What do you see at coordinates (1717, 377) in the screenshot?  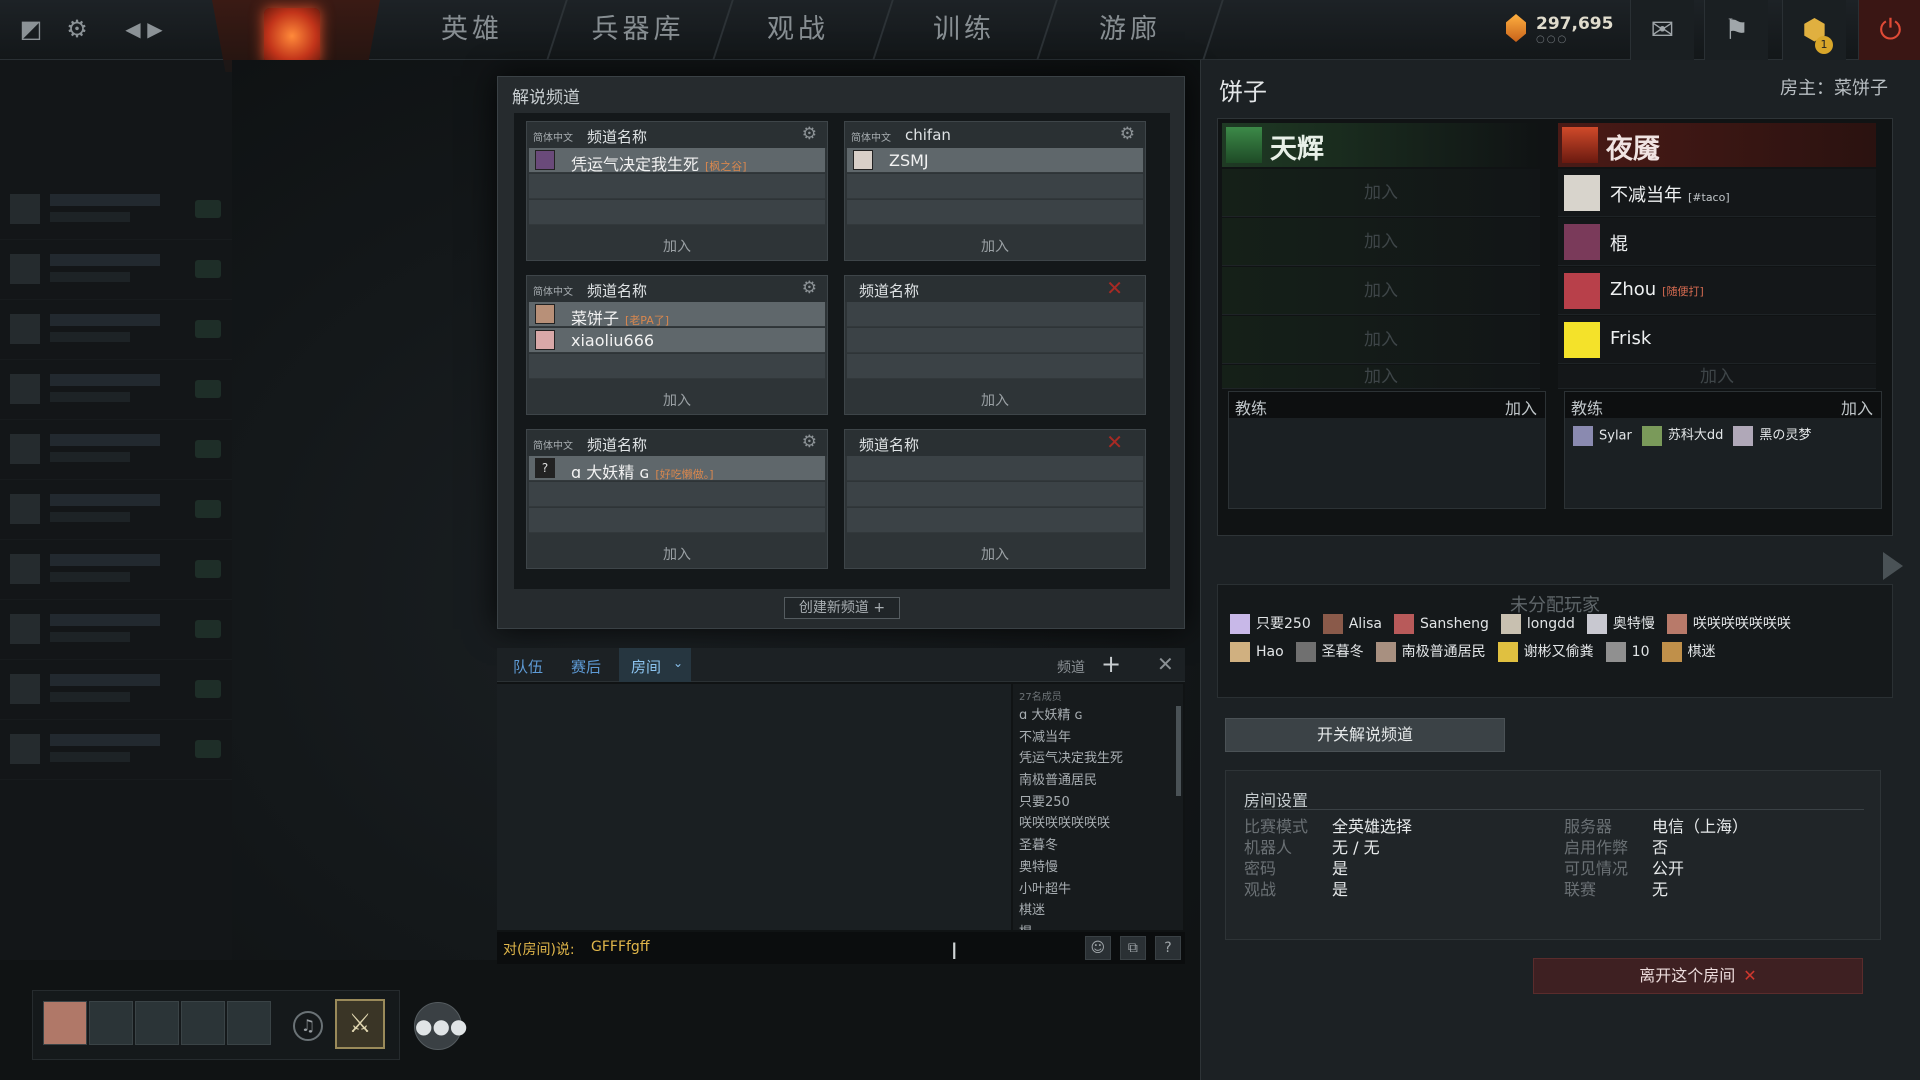 I see `dire-slot: 加入` at bounding box center [1717, 377].